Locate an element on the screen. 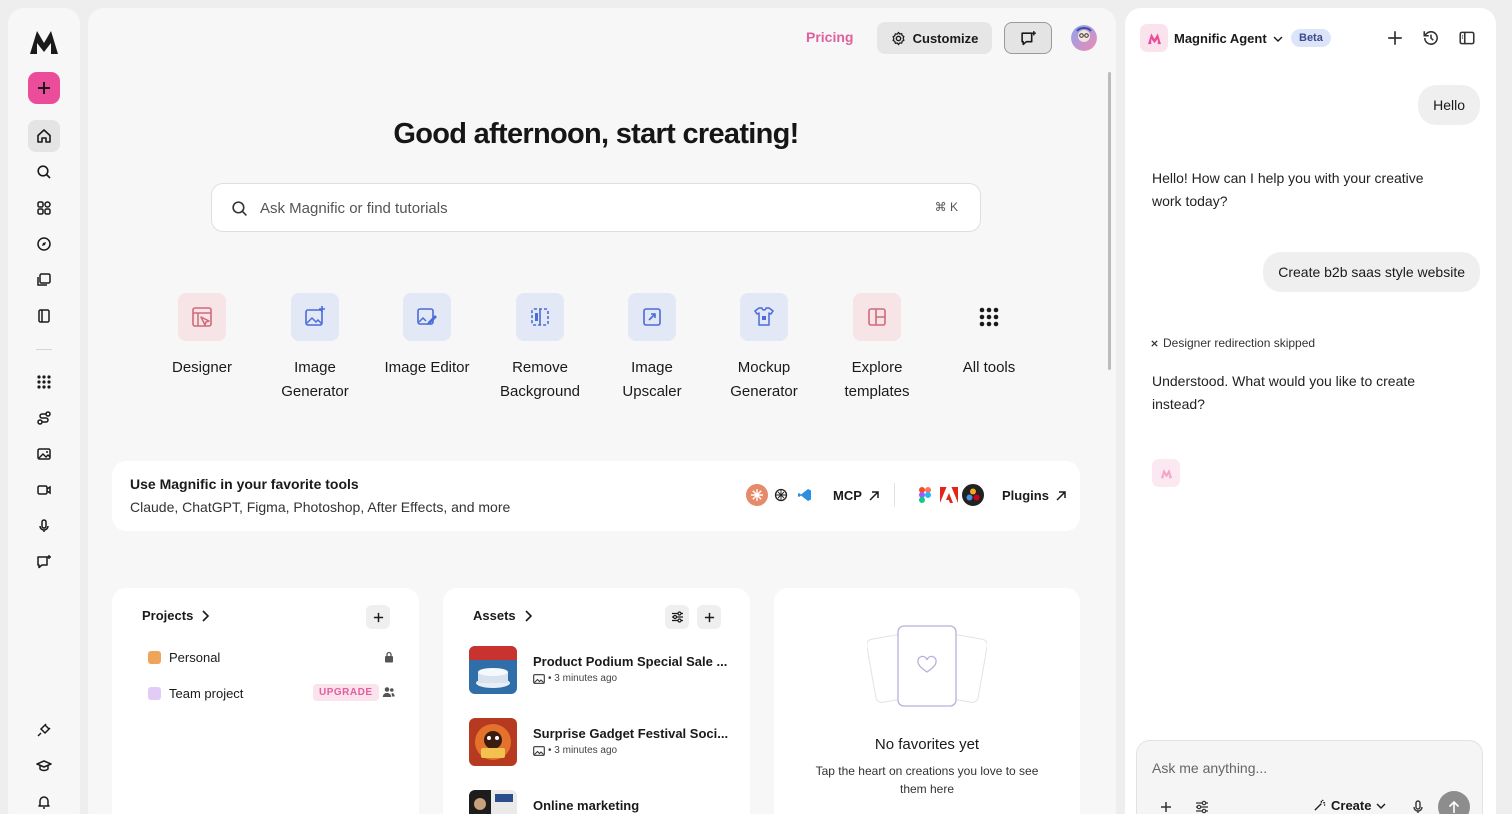 The height and width of the screenshot is (814, 1512). tool-label: Explore templates is located at coordinates (877, 379).